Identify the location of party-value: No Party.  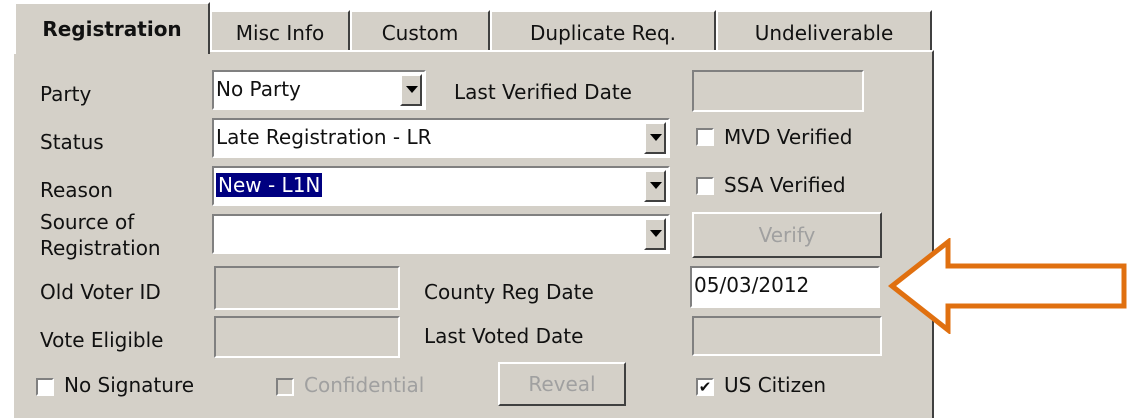
(258, 89).